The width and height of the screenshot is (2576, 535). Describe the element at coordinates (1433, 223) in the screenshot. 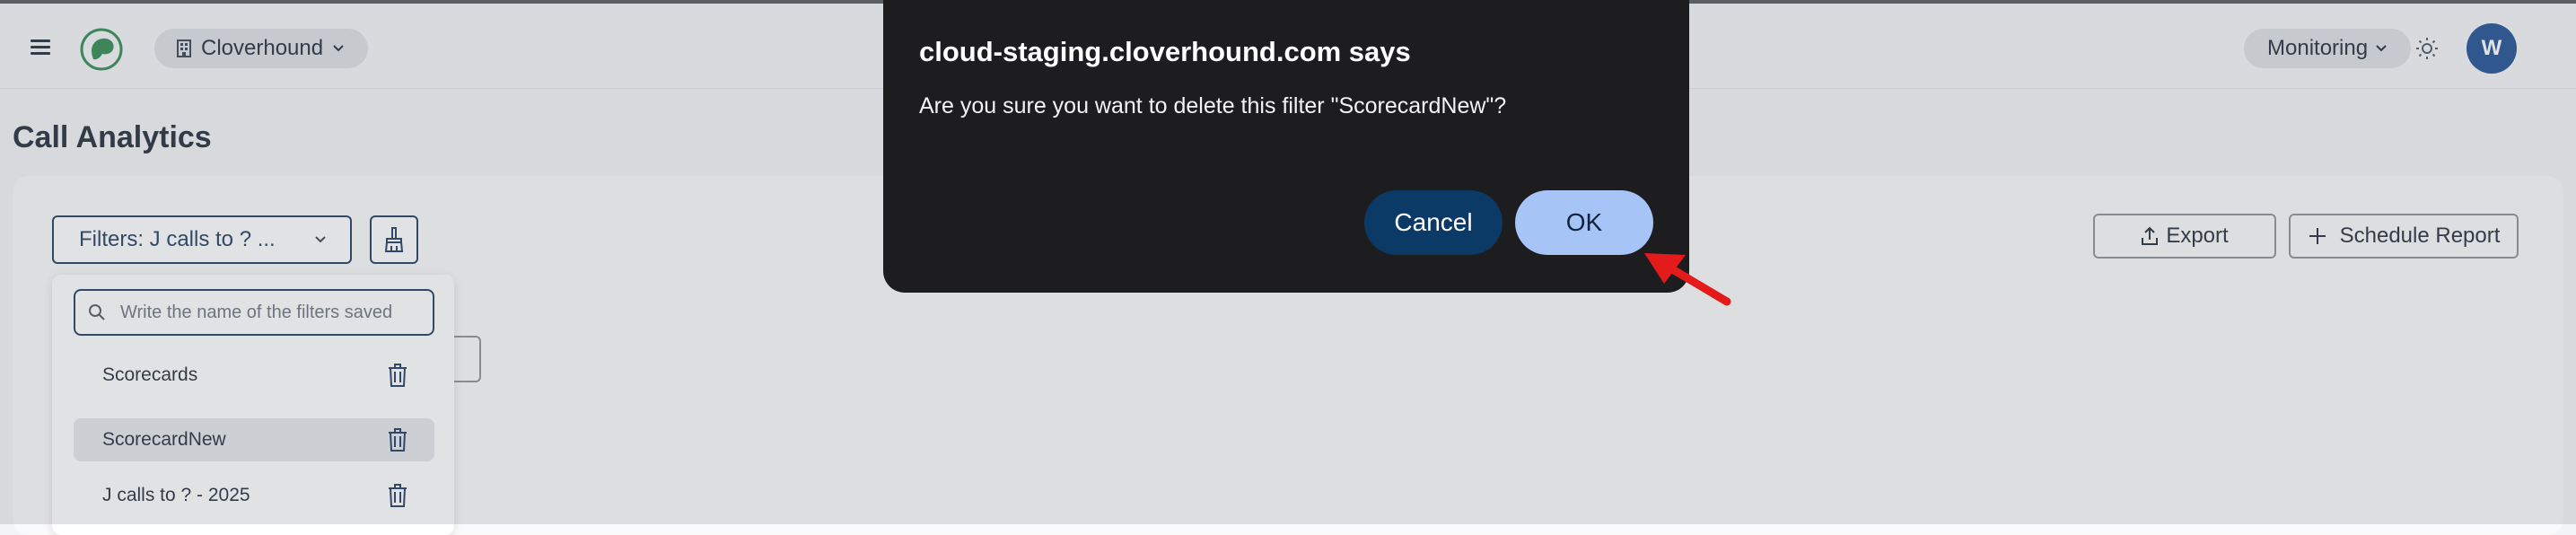

I see `cancel-button: Cancel` at that location.